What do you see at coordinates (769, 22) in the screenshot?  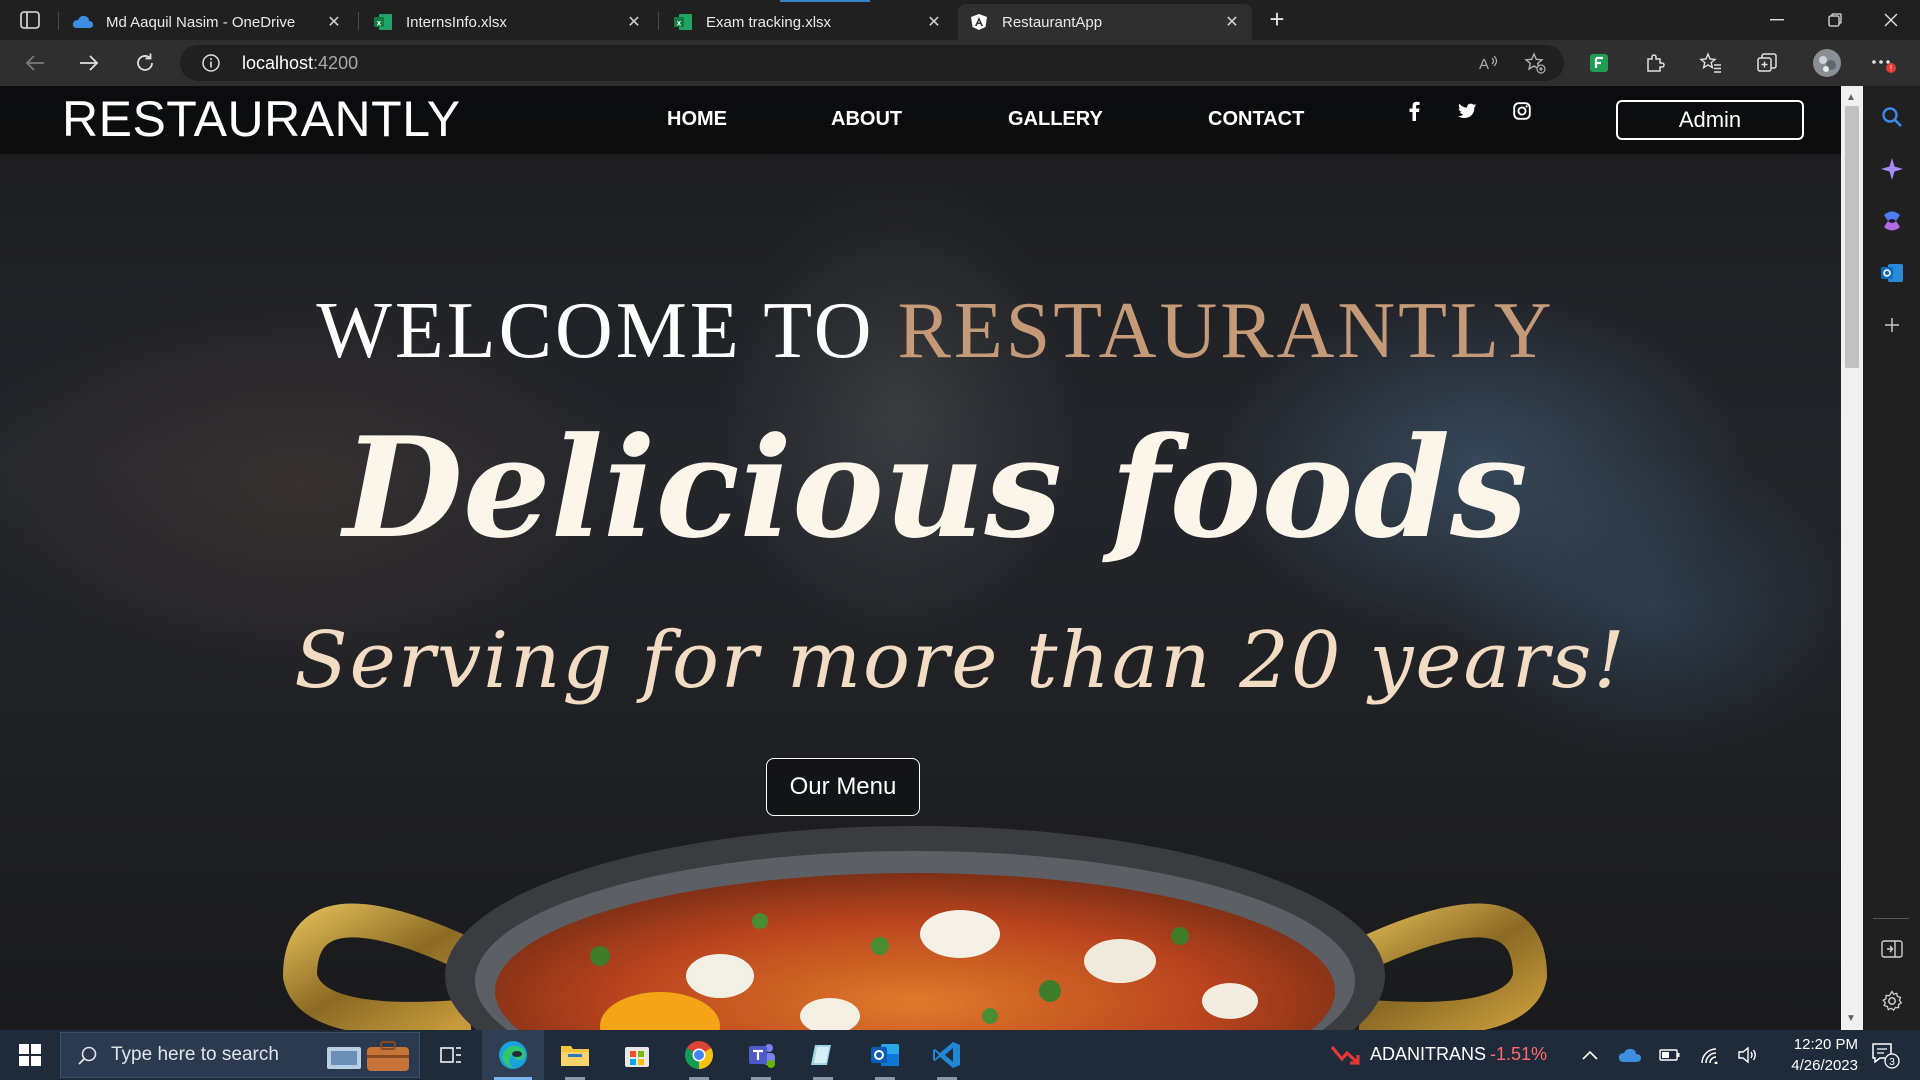 I see `tab-title: Exam tracking.xlsx` at bounding box center [769, 22].